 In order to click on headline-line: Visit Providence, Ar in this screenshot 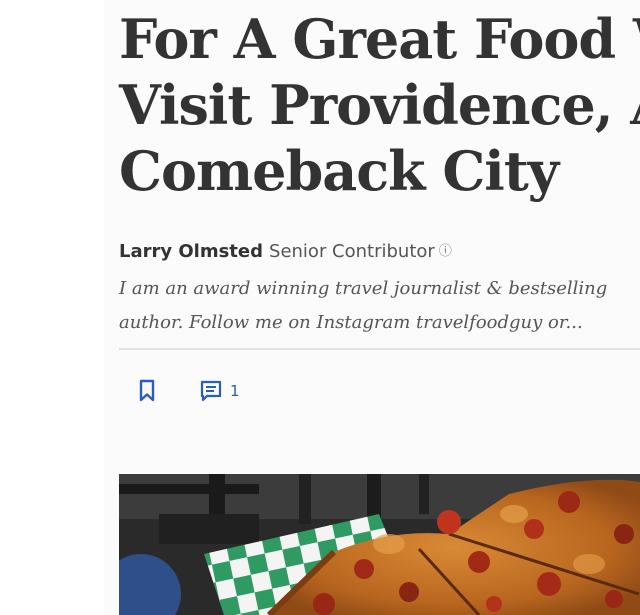, I will do `click(379, 105)`.